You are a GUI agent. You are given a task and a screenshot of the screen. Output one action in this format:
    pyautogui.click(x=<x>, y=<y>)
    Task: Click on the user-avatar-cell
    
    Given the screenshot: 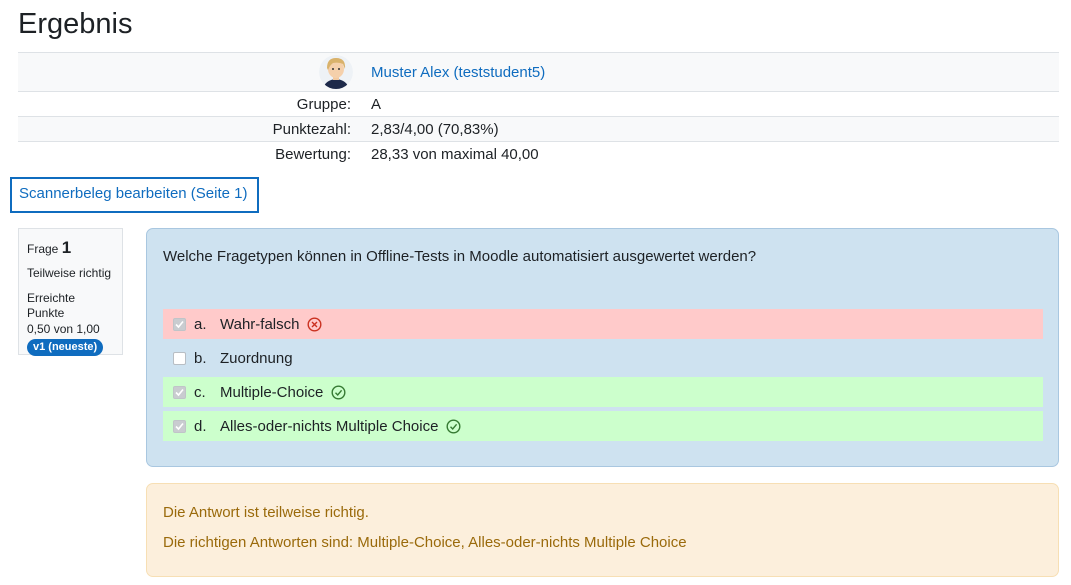 What is the action you would take?
    pyautogui.click(x=189, y=72)
    